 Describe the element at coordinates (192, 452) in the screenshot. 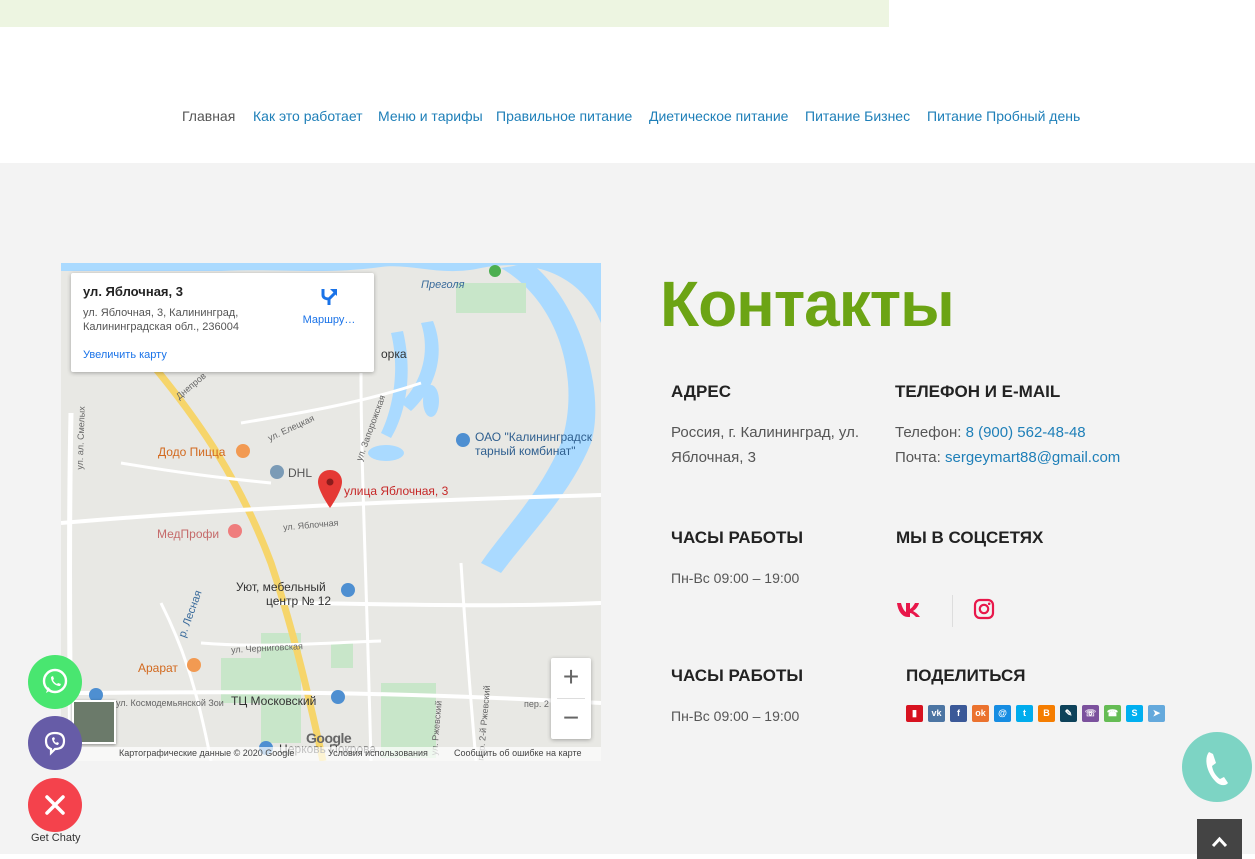

I see `map-label-dodo: Додо Пицца` at that location.